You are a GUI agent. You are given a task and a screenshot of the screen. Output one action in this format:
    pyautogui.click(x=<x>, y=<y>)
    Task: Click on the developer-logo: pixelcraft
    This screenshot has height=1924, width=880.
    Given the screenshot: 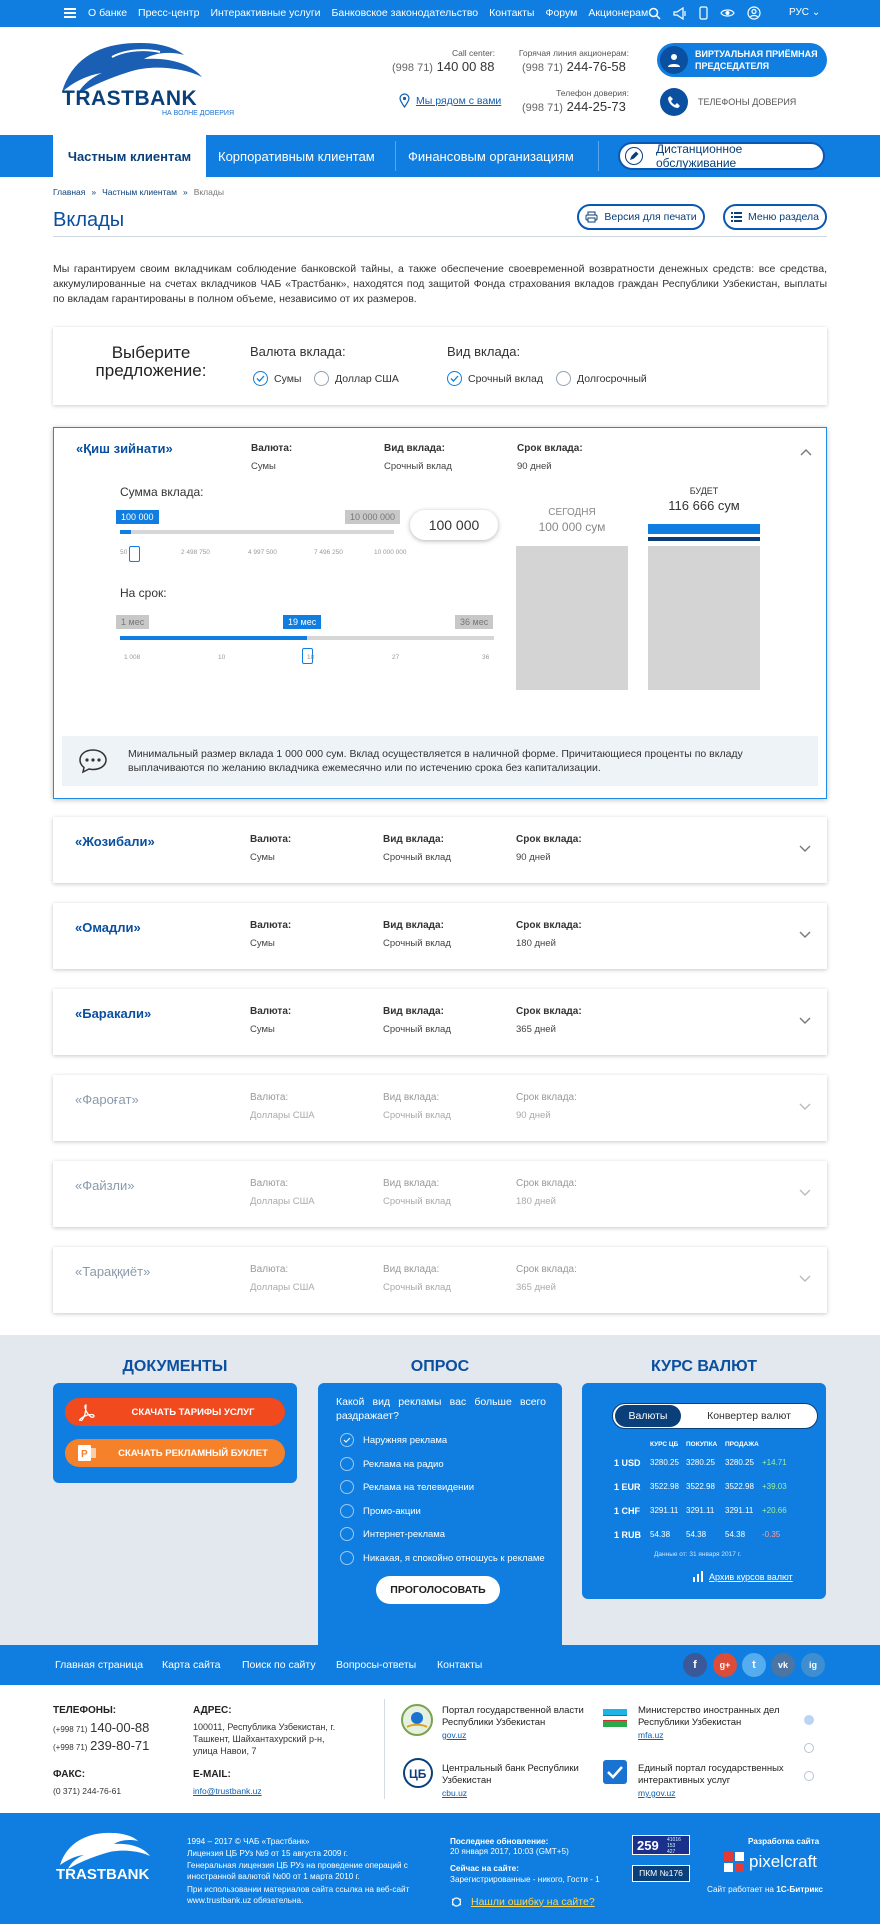 What is the action you would take?
    pyautogui.click(x=770, y=1862)
    